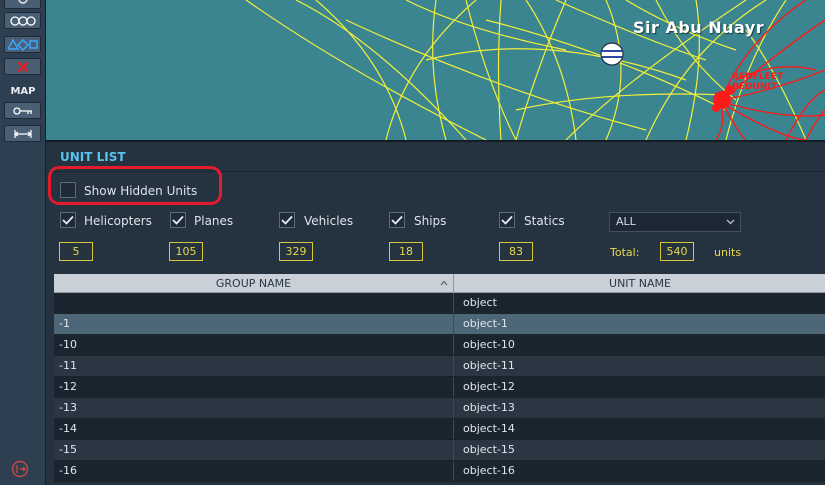 This screenshot has width=825, height=485. What do you see at coordinates (141, 191) in the screenshot?
I see `show-hidden-label: Show Hidden Units` at bounding box center [141, 191].